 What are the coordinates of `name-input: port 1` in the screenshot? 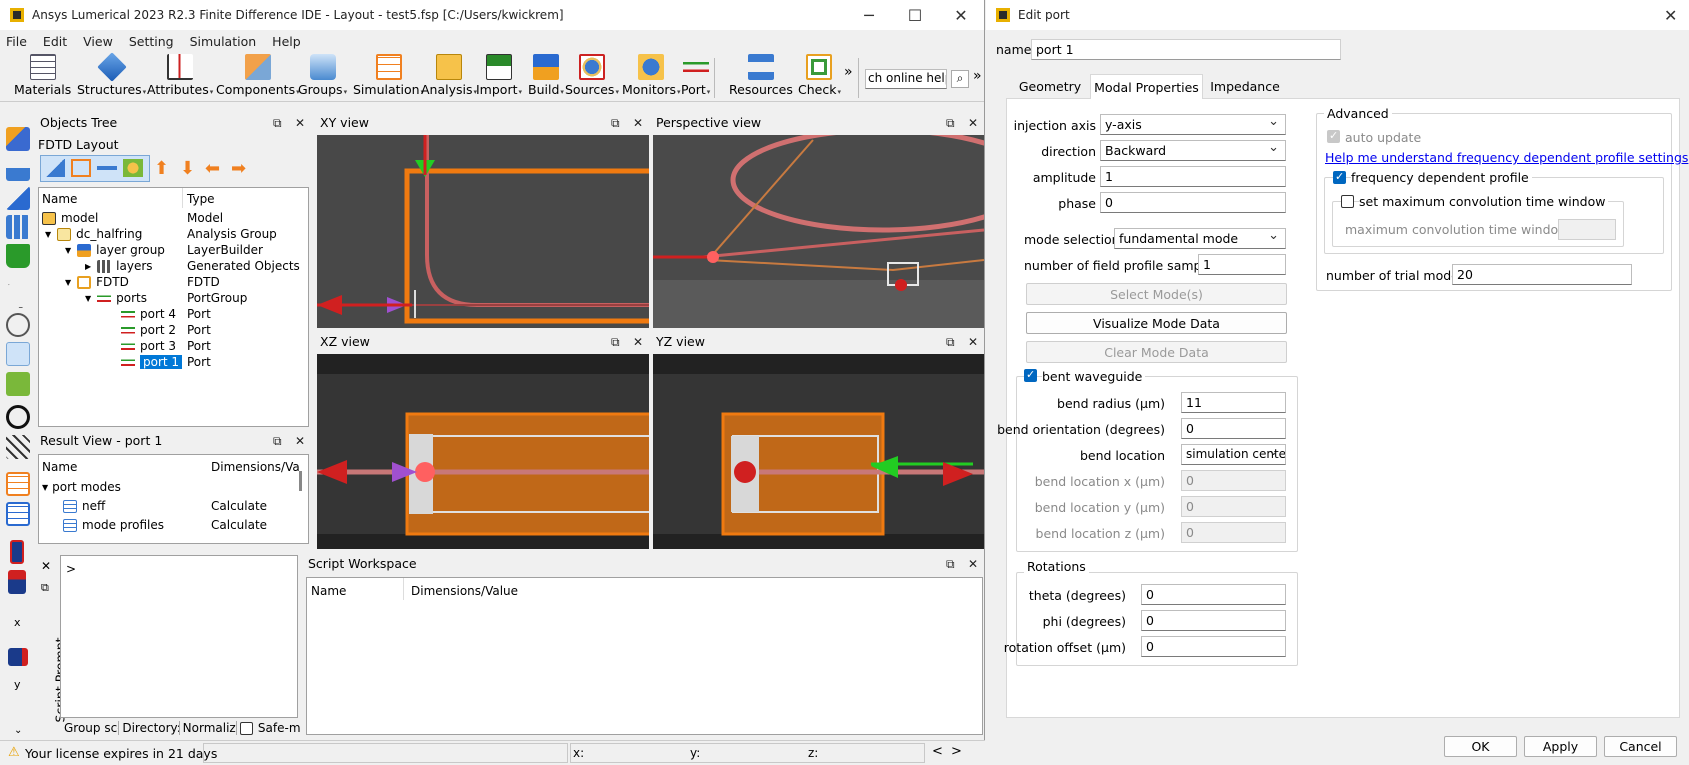 It's located at (1186, 49).